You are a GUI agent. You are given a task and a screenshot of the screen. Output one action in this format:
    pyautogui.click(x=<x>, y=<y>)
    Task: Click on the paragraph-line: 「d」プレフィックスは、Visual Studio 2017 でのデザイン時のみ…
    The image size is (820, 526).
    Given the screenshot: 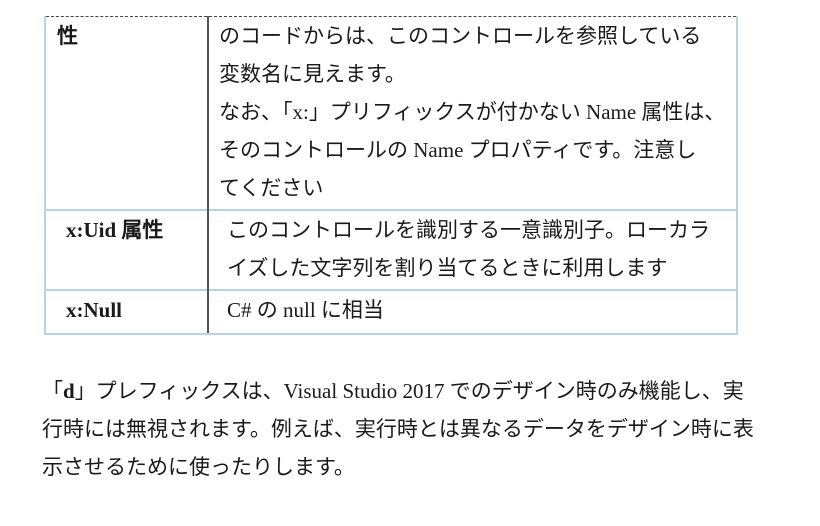 What is the action you would take?
    pyautogui.click(x=422, y=391)
    